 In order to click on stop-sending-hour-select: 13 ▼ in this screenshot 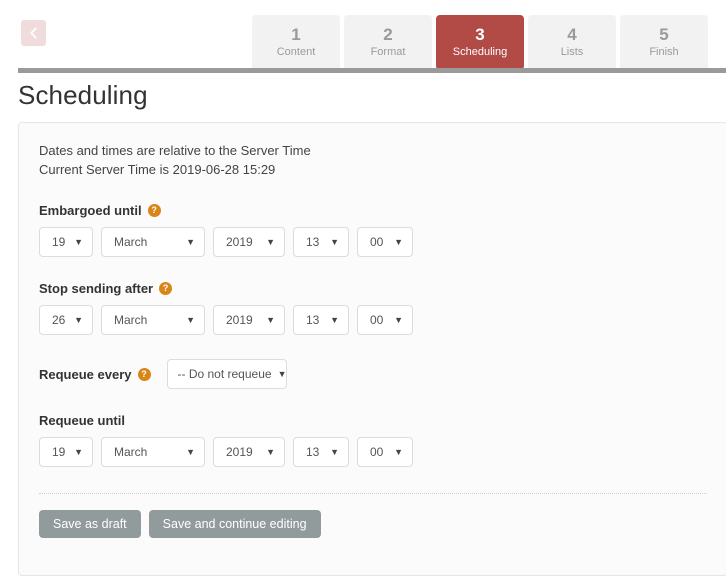, I will do `click(321, 320)`.